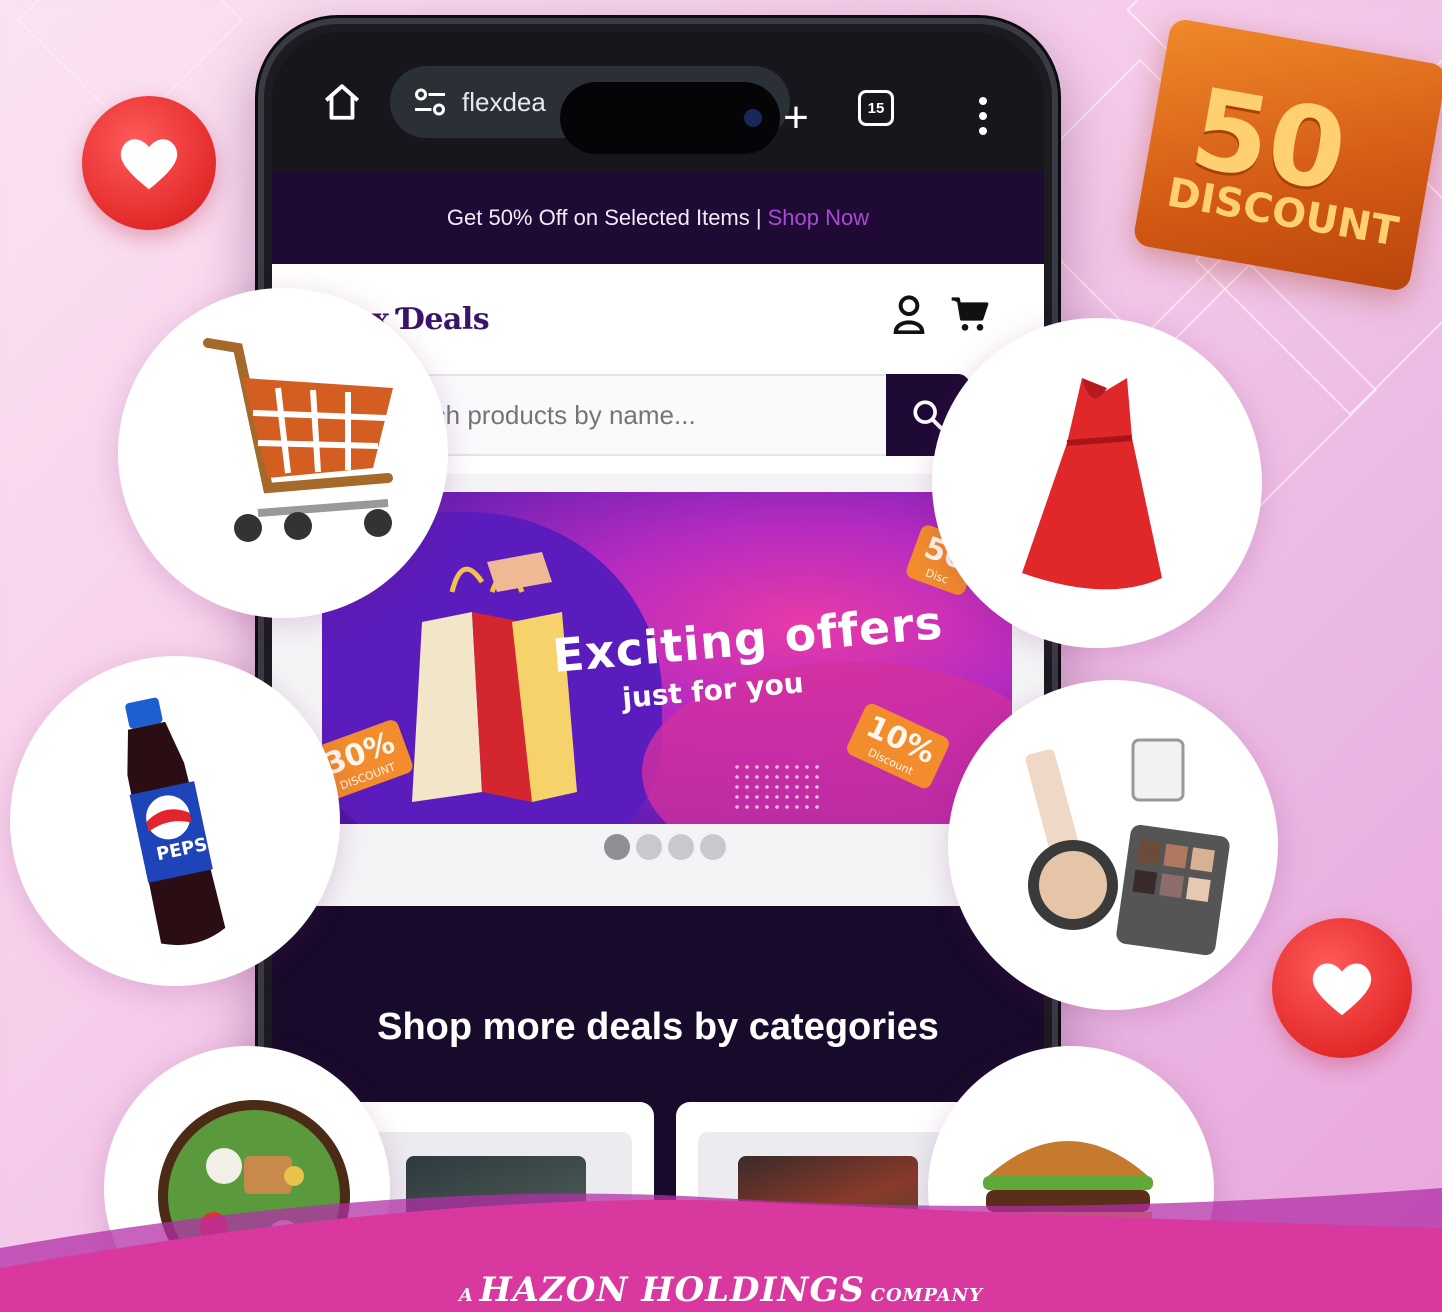 The height and width of the screenshot is (1312, 1442). What do you see at coordinates (298, 440) in the screenshot?
I see `shopping-cart-icon` at bounding box center [298, 440].